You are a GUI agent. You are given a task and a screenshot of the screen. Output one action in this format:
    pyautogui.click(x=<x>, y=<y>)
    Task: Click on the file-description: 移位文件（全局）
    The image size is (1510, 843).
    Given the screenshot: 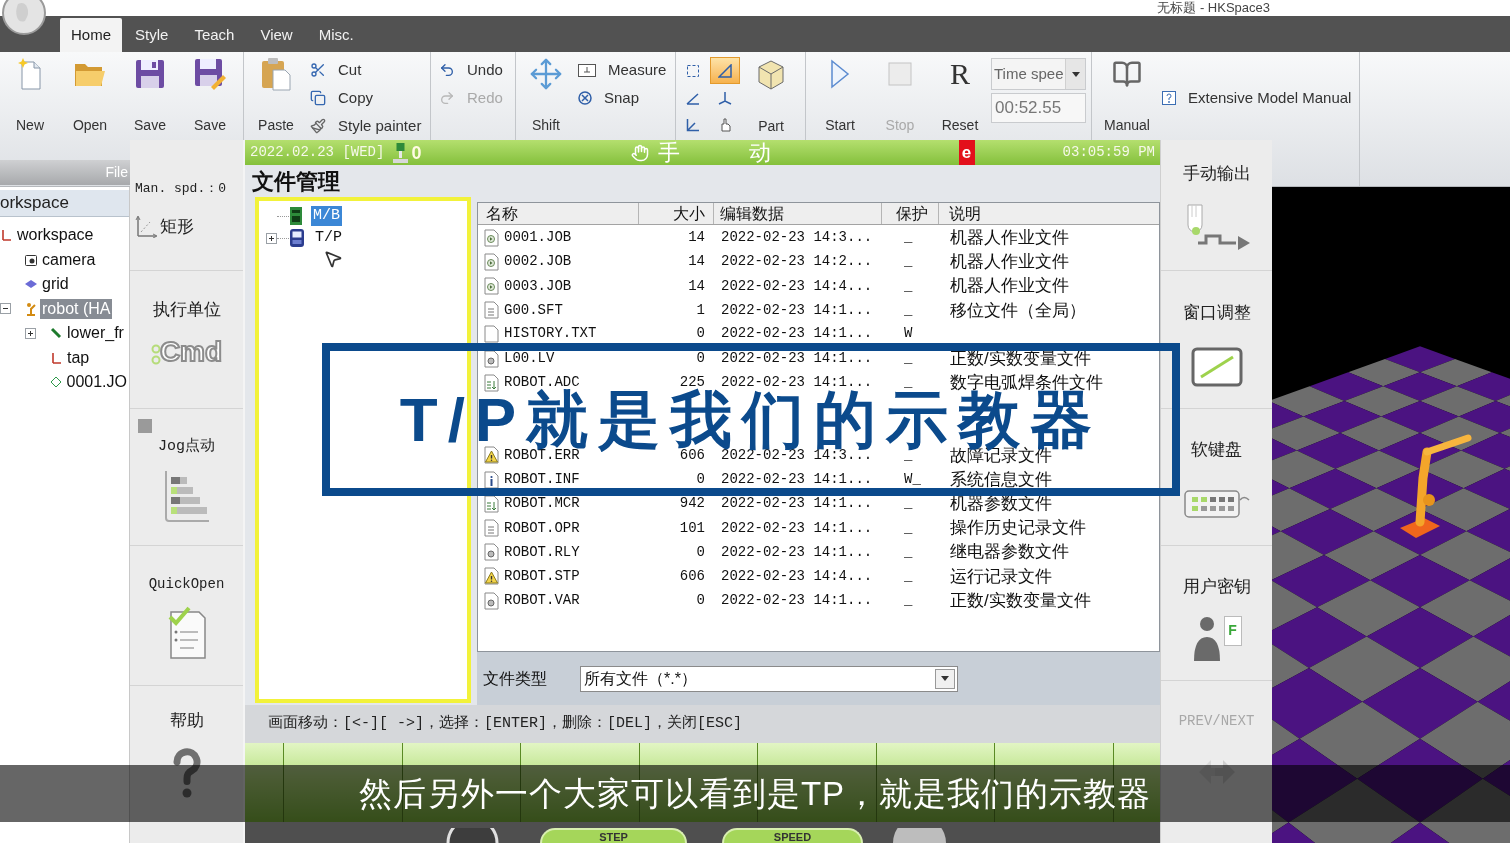 What is the action you would take?
    pyautogui.click(x=1018, y=310)
    